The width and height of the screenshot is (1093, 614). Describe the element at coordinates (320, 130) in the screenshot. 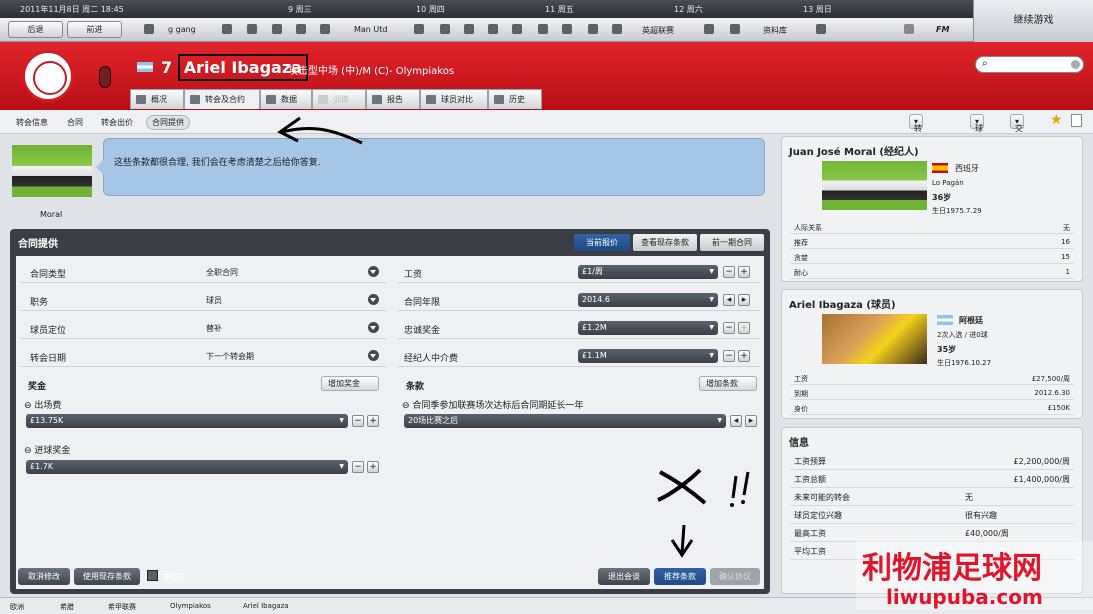

I see `arrow-annotation` at that location.